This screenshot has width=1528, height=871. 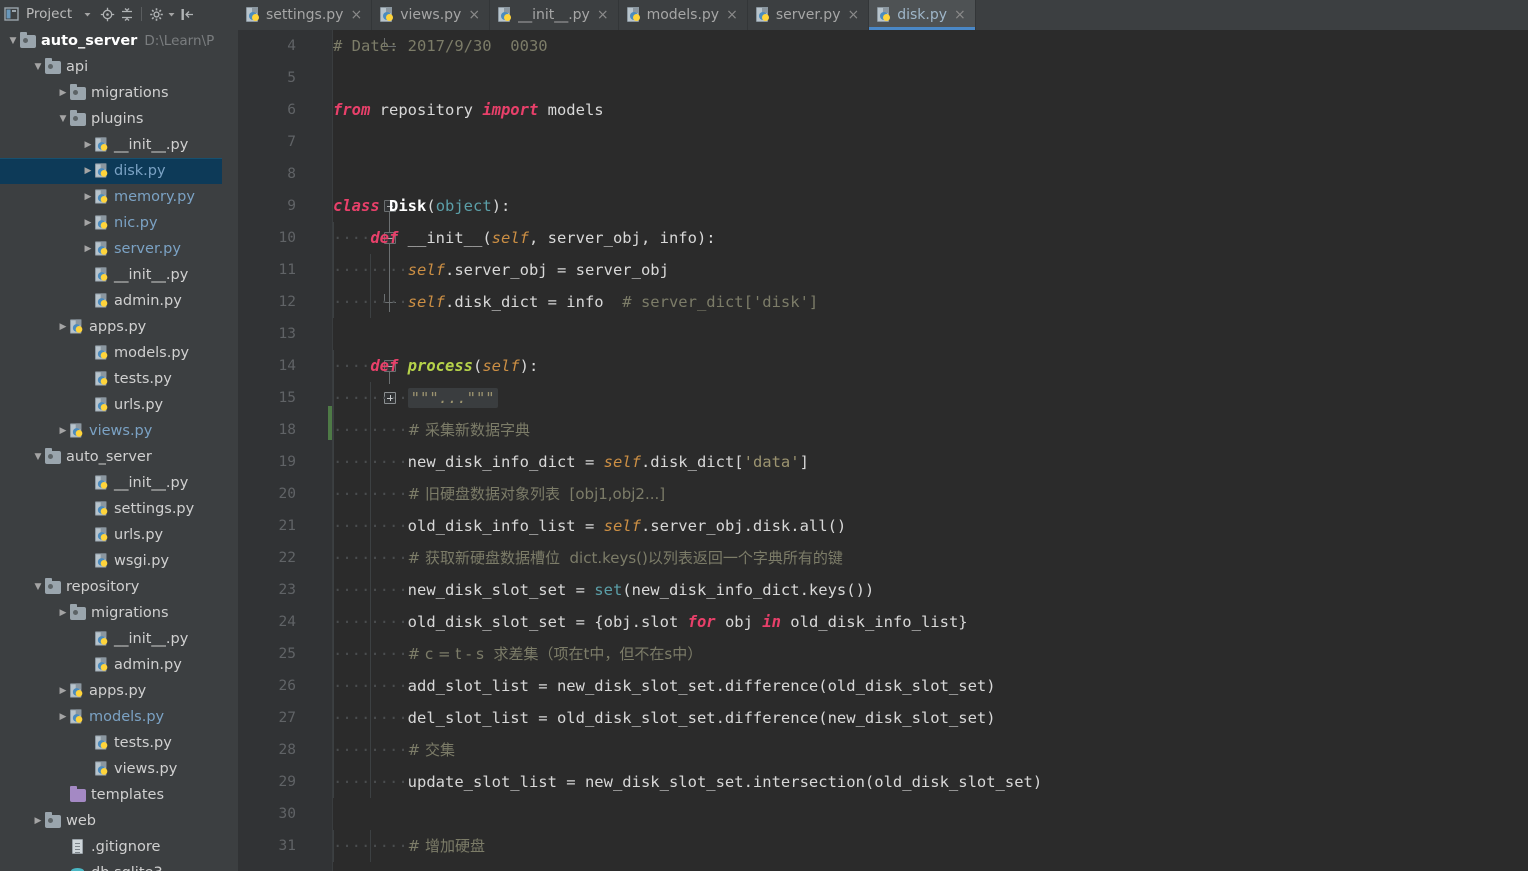 I want to click on tree-item-label: templates, so click(x=128, y=795).